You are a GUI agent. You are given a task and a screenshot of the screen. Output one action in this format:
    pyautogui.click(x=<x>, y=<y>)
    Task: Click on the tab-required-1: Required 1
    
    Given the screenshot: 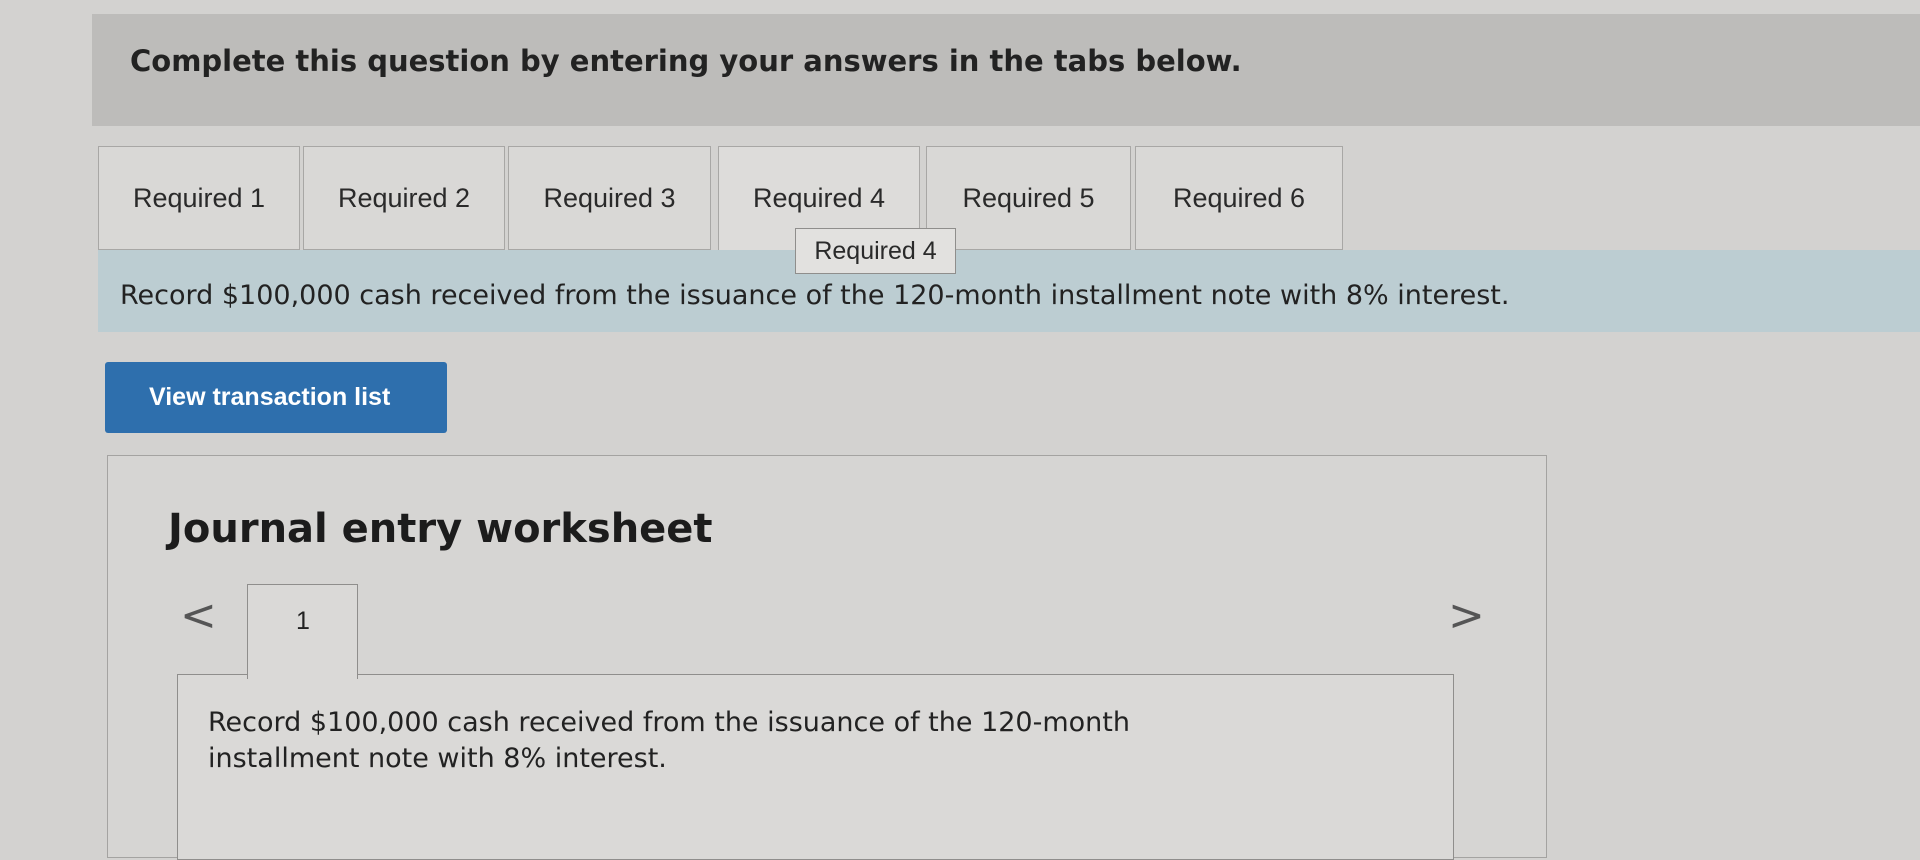 What is the action you would take?
    pyautogui.click(x=199, y=198)
    